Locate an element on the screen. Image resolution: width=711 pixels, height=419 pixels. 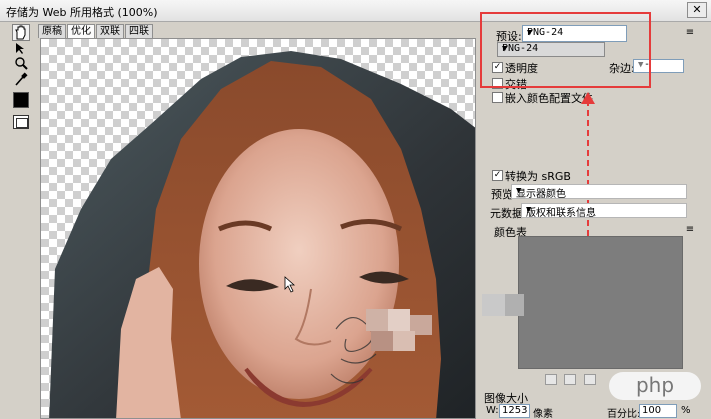
check-icon: ✓ is located at coordinates (497, 175).